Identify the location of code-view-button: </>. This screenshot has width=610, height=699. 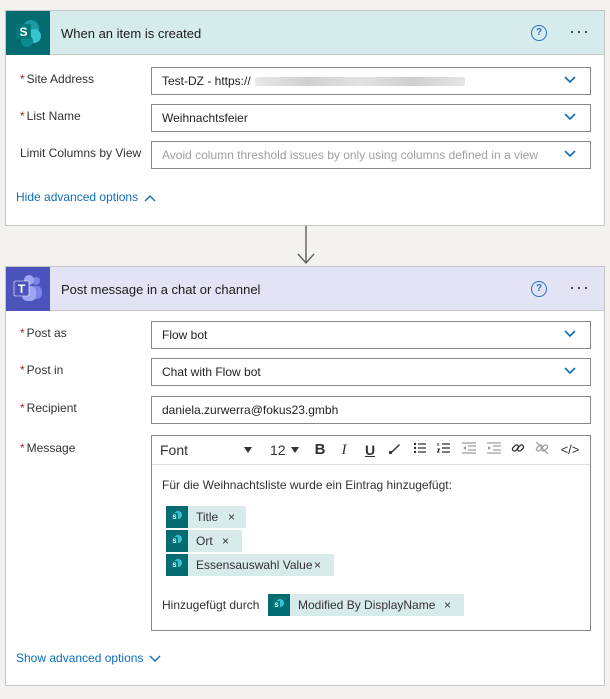
(570, 450).